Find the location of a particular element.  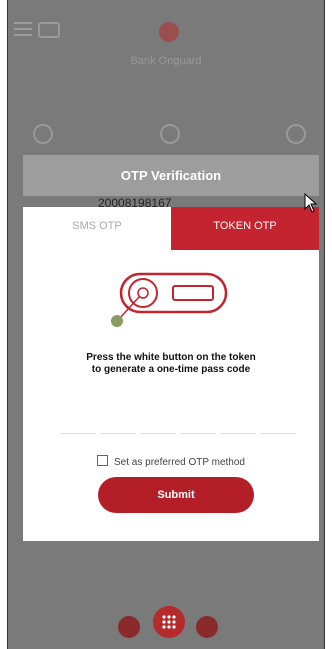

bottom-nav-left-icon is located at coordinates (129, 627).